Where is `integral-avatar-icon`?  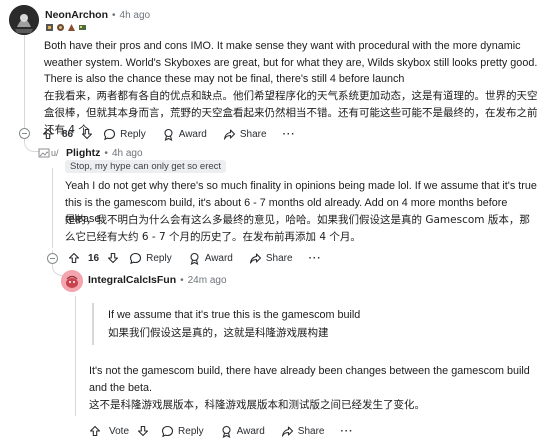 integral-avatar-icon is located at coordinates (72, 281).